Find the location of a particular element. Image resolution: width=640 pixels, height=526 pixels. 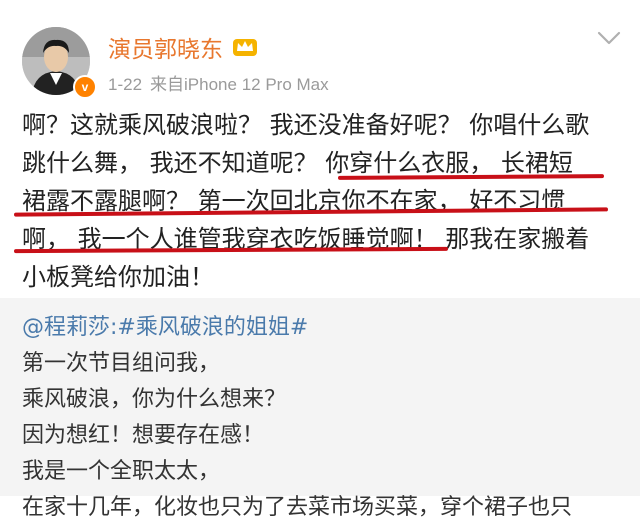

post-meta: 1-22 来自iPhone 12 Pro Max is located at coordinates (218, 82).